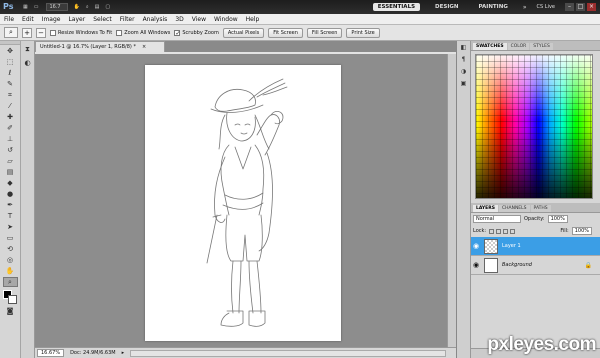  What do you see at coordinates (463, 199) in the screenshot?
I see `panel-icon-dock: ◧ ¶ ◑ ▣` at bounding box center [463, 199].